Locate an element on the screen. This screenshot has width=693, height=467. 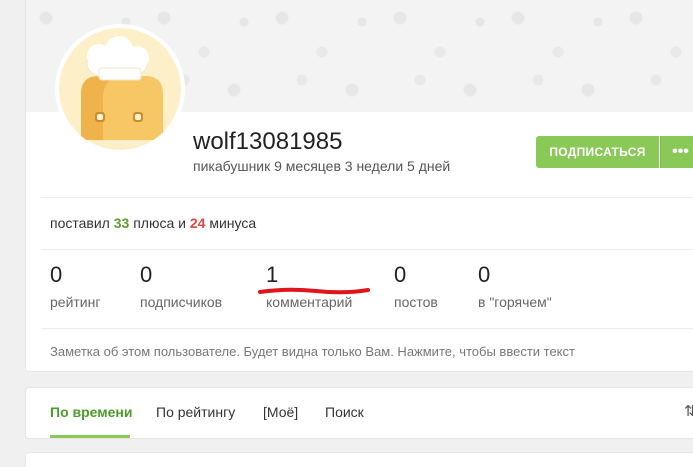
stat-rating: 0 рейтинг is located at coordinates (75, 286).